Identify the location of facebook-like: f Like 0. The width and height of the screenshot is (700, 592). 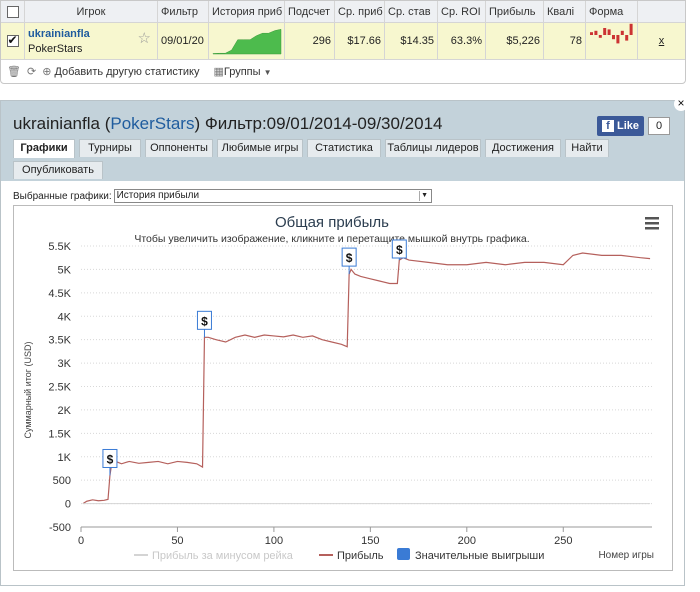
(634, 126).